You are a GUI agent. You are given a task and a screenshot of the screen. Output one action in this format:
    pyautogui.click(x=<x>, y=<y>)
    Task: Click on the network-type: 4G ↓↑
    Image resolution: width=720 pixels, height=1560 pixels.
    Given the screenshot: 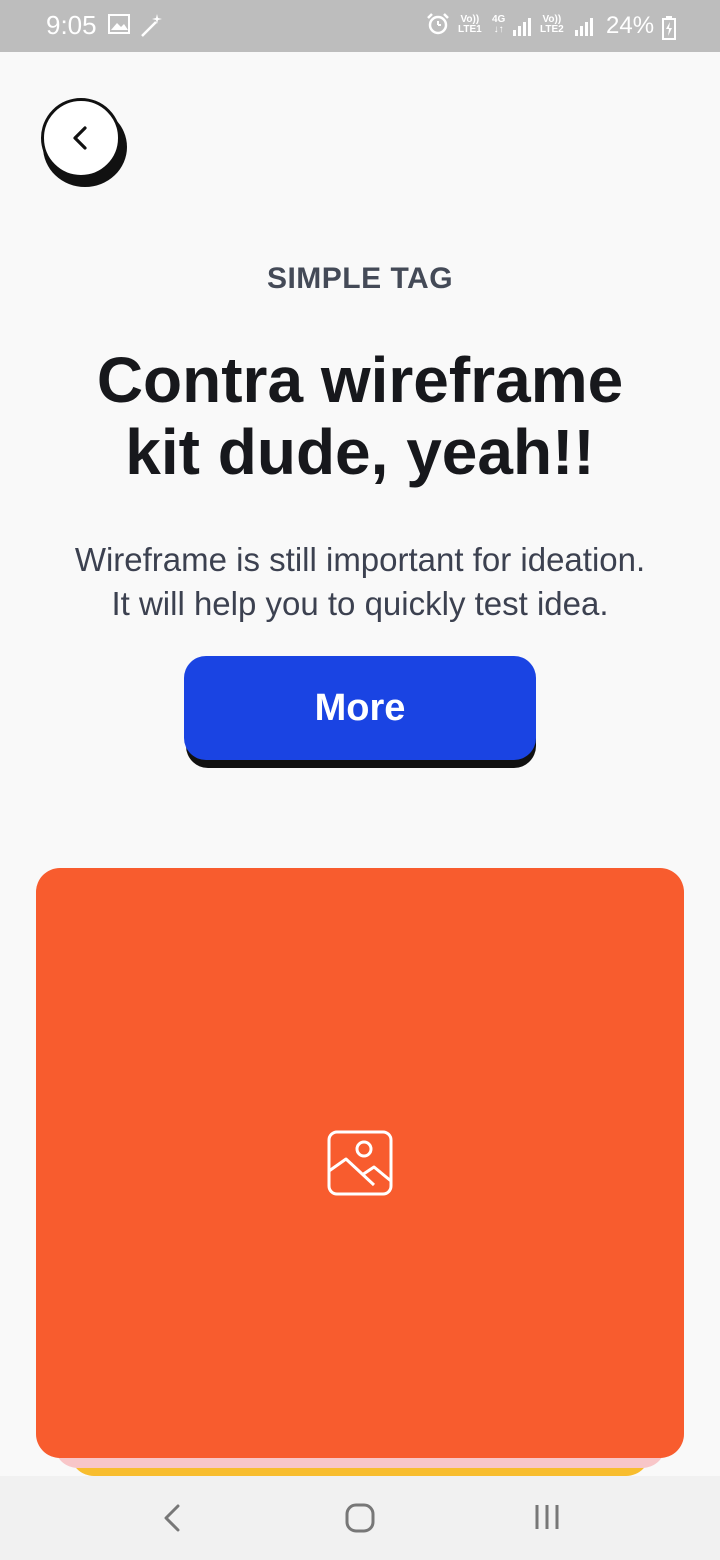 What is the action you would take?
    pyautogui.click(x=498, y=25)
    